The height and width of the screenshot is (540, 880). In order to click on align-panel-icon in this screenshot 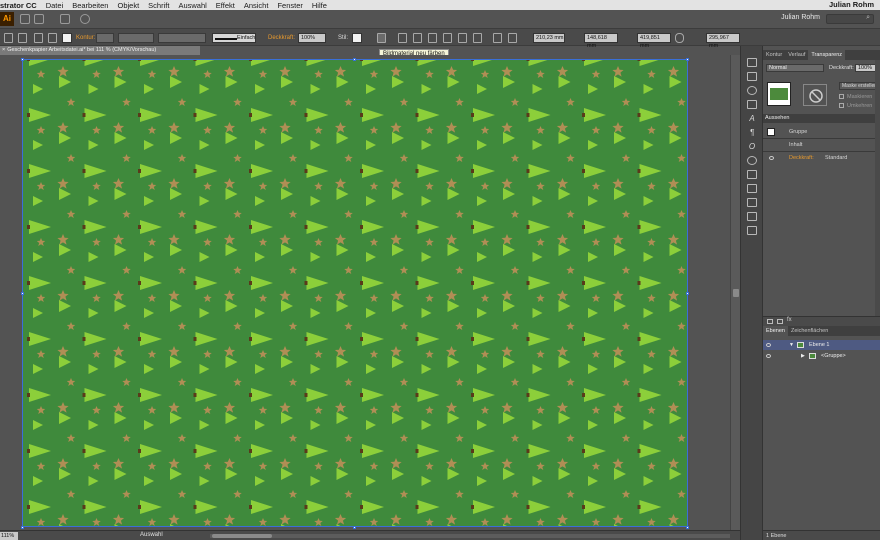, I will do `click(752, 202)`.